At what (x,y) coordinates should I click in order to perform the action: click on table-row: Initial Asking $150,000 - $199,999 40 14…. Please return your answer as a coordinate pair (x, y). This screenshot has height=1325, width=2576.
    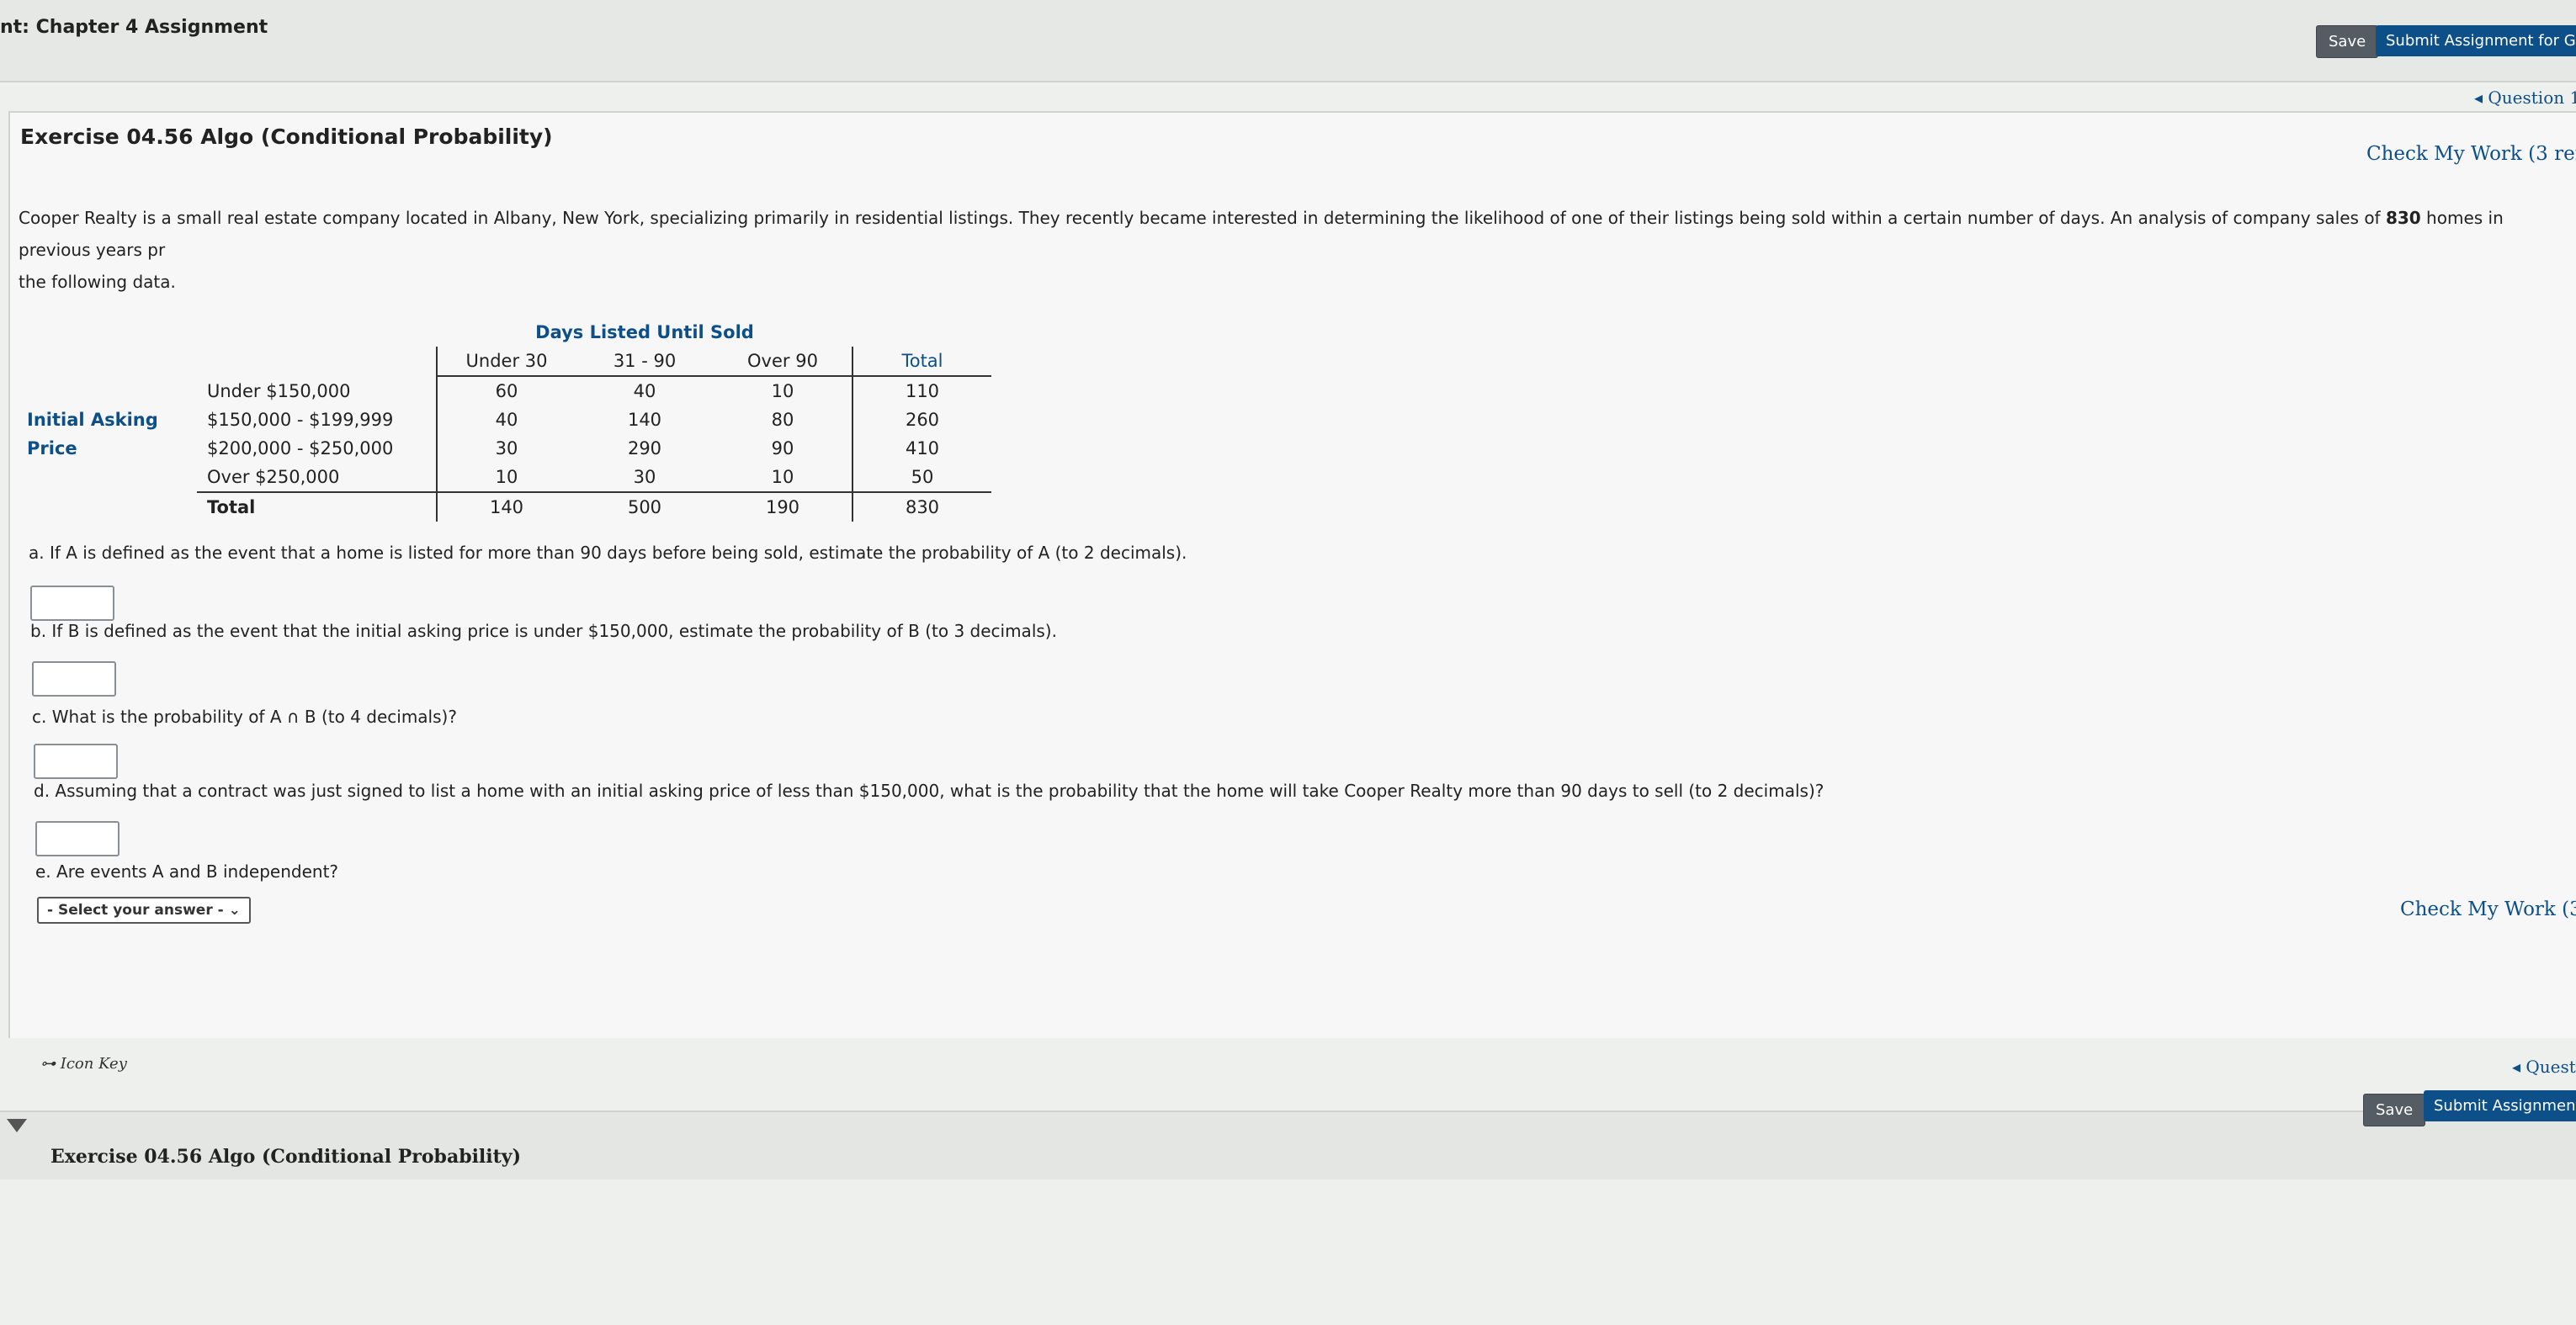
    Looking at the image, I should click on (504, 419).